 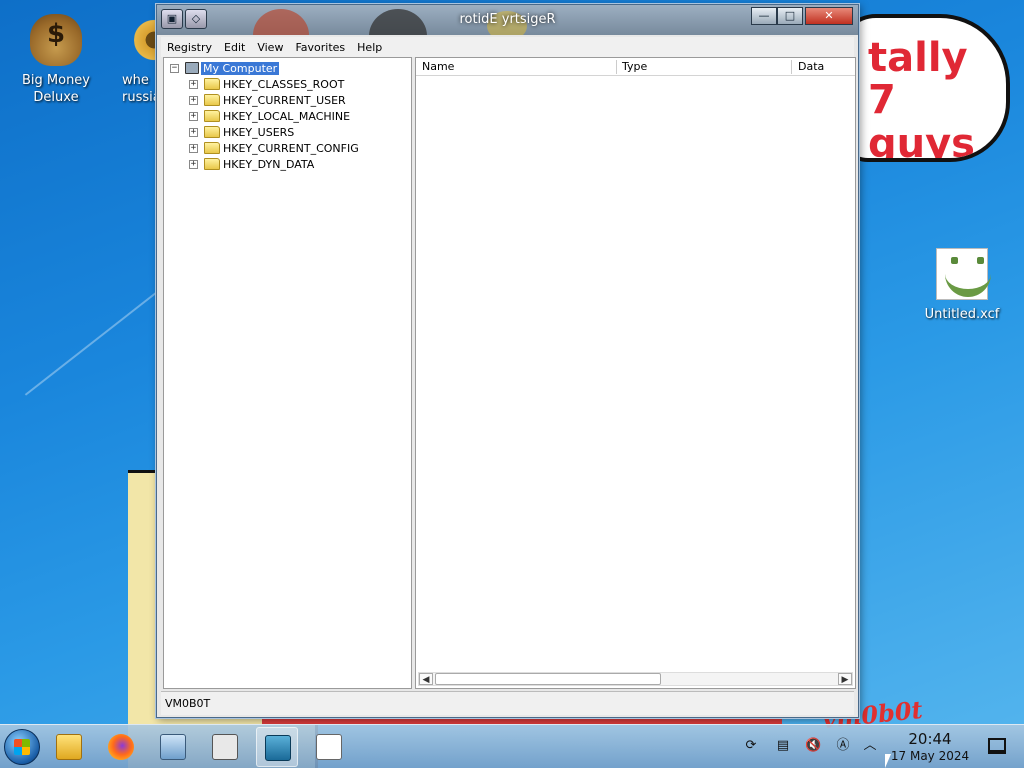 I want to click on registry-editor-icon, so click(x=278, y=748).